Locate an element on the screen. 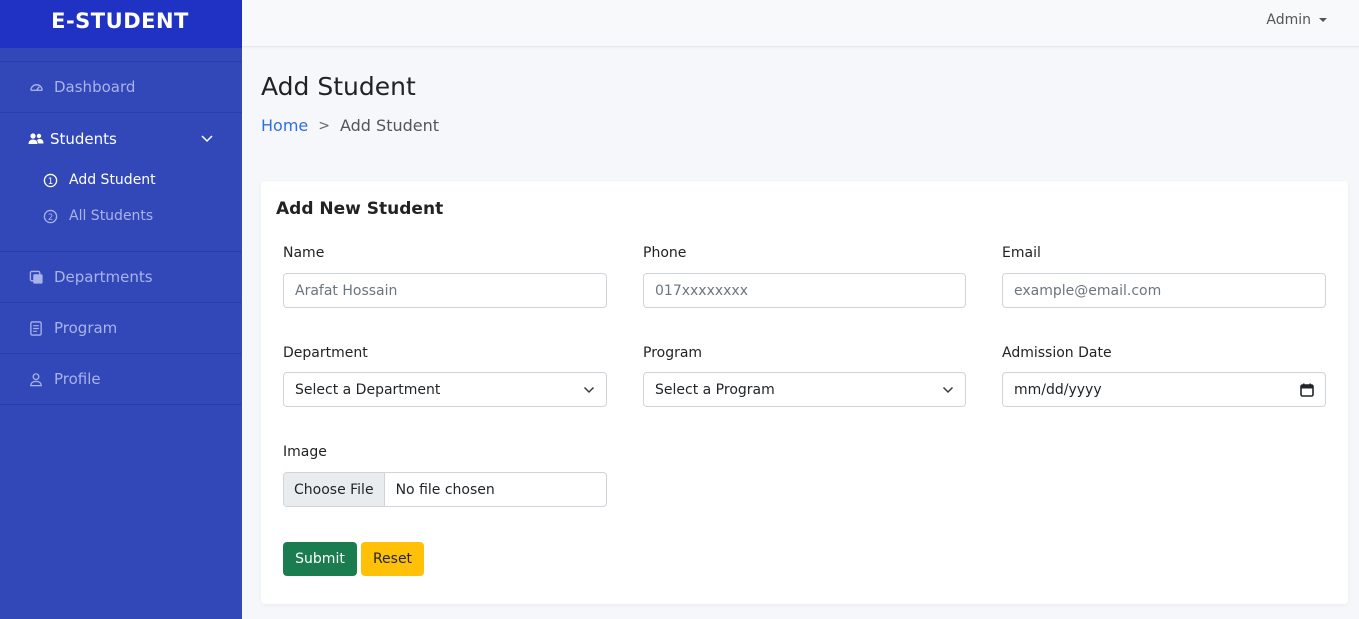 Image resolution: width=1359 pixels, height=619 pixels. choose-file-button: Choose File is located at coordinates (334, 489).